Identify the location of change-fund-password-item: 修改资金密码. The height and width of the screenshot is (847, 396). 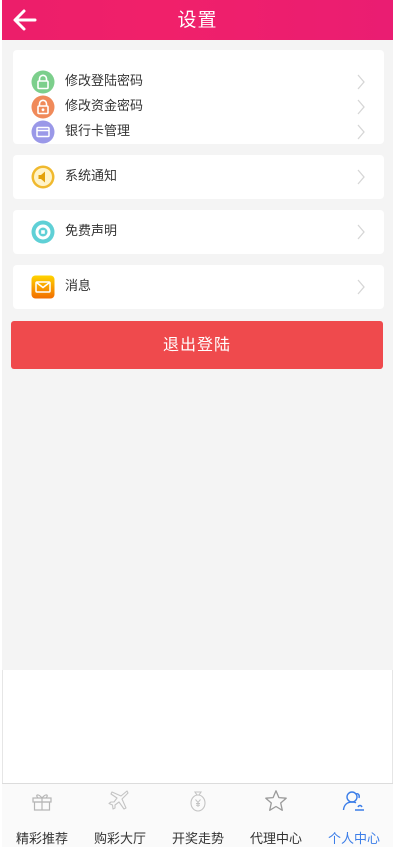
(198, 107).